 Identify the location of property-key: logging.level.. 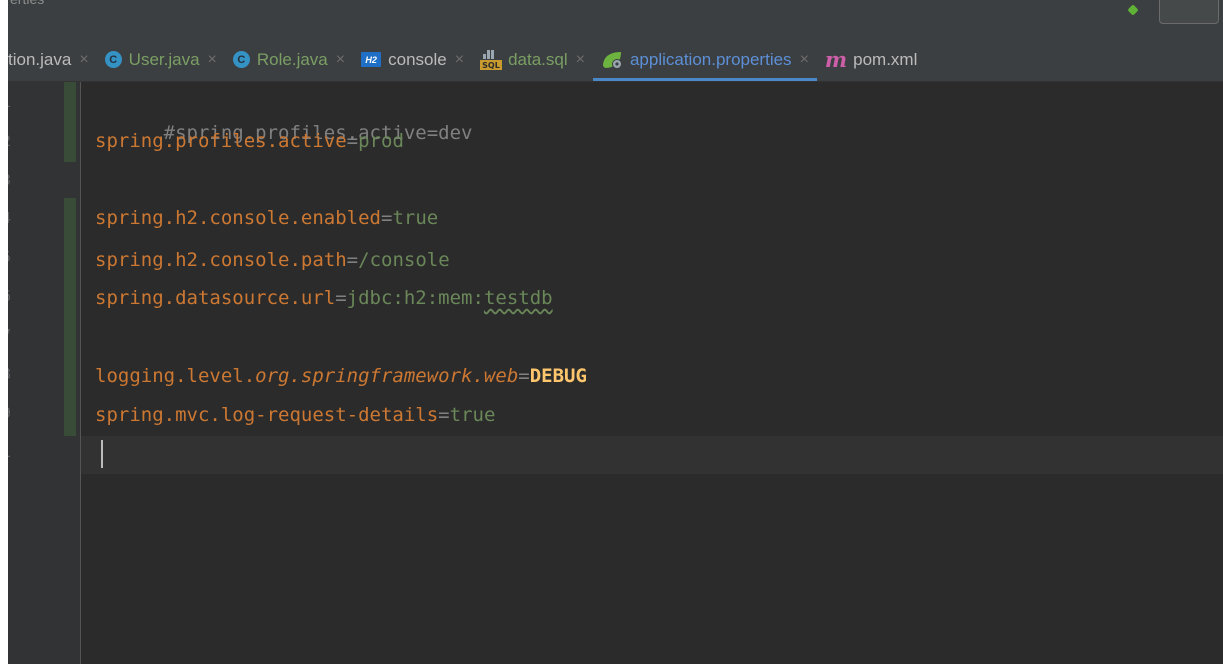
(175, 376).